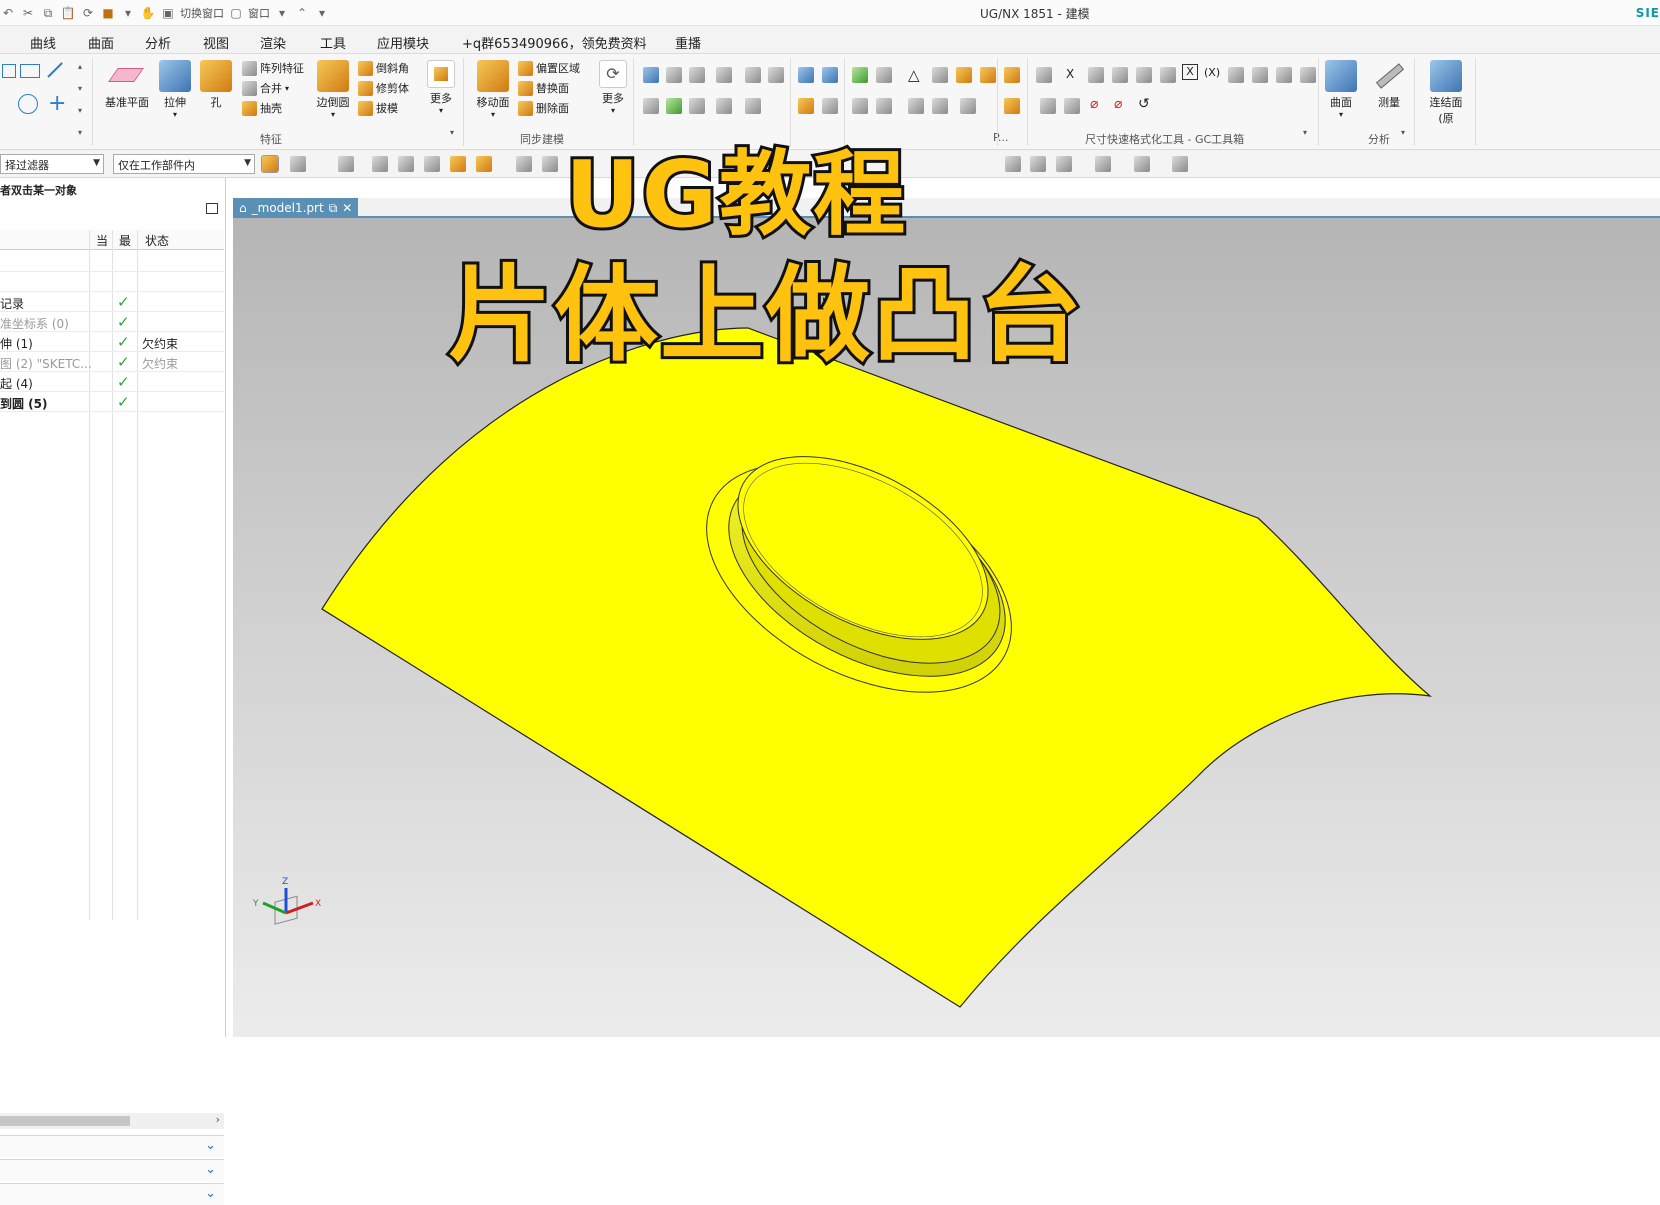 Image resolution: width=1660 pixels, height=1205 pixels. What do you see at coordinates (916, 106) in the screenshot?
I see `note-icon` at bounding box center [916, 106].